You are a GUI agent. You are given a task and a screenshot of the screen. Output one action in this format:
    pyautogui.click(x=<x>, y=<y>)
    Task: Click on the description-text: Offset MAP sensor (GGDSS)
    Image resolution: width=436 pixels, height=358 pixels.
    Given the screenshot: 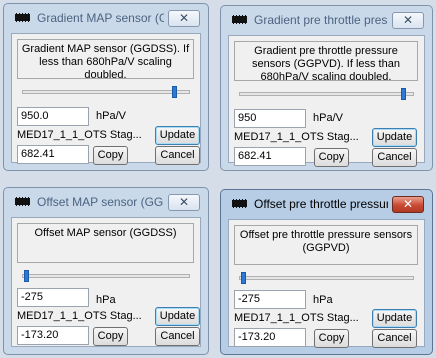 What is the action you would take?
    pyautogui.click(x=105, y=243)
    